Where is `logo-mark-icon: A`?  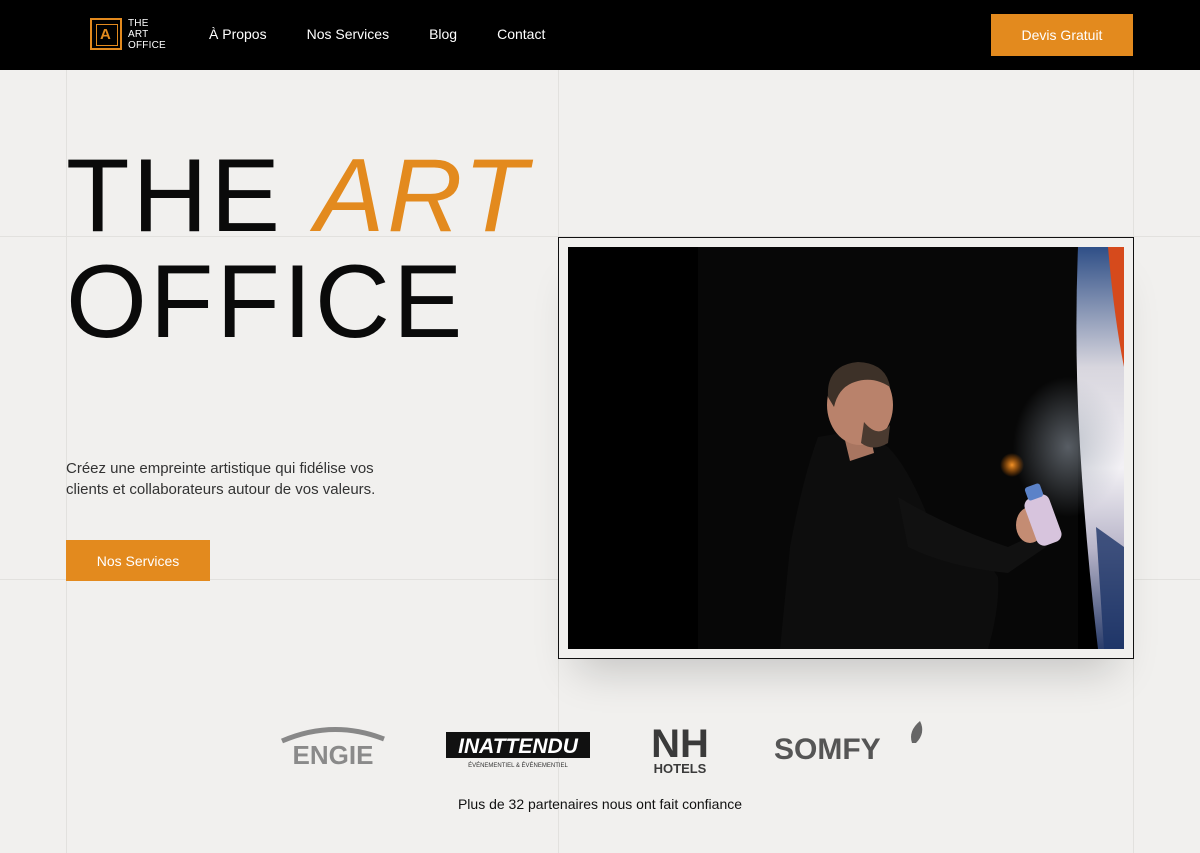 logo-mark-icon: A is located at coordinates (106, 34).